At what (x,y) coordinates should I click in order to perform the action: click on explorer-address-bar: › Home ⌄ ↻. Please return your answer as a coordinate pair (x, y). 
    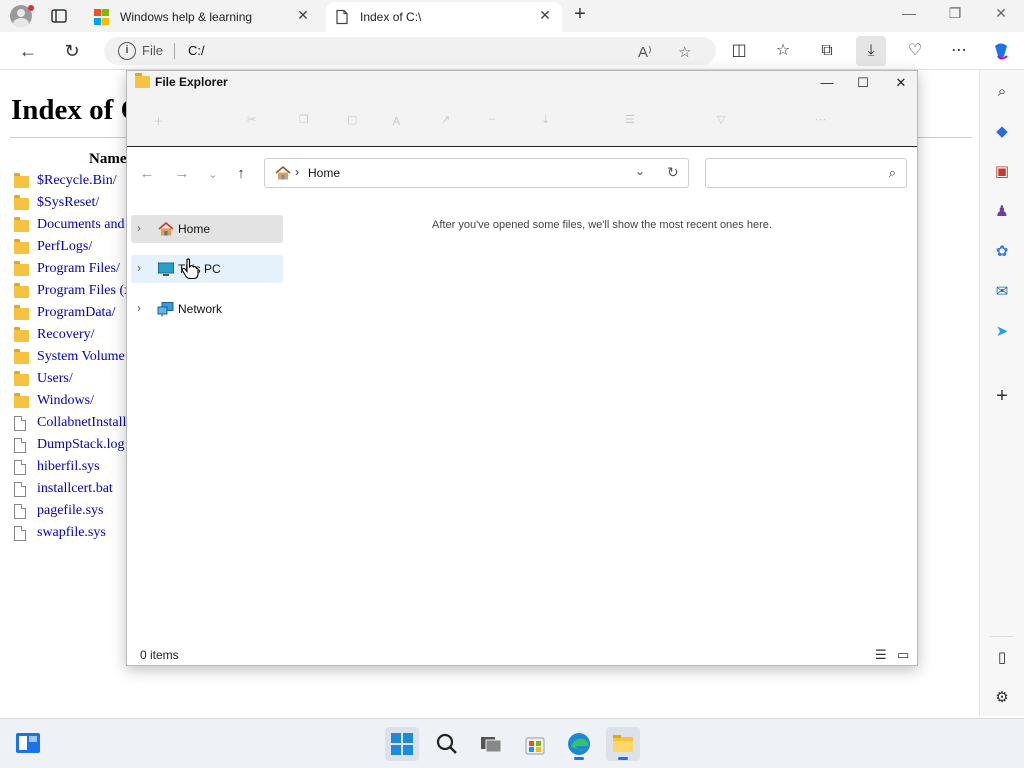
    Looking at the image, I should click on (476, 173).